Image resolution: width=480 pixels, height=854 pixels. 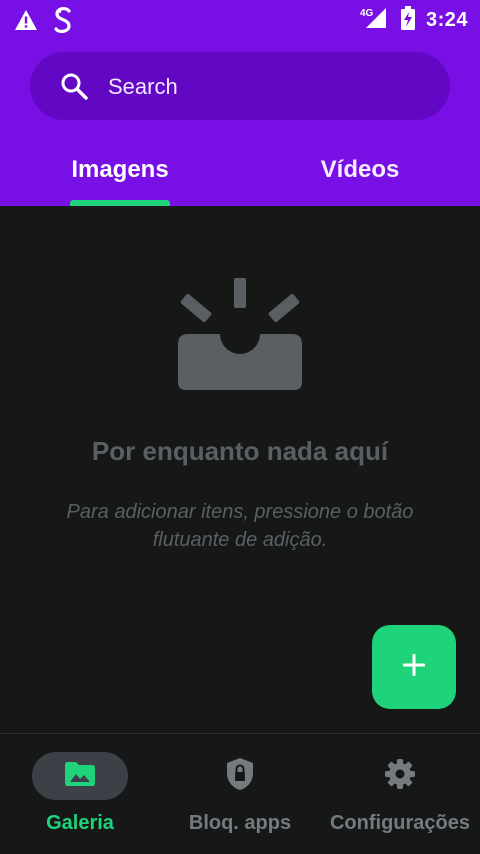 I want to click on gear-icon, so click(x=400, y=776).